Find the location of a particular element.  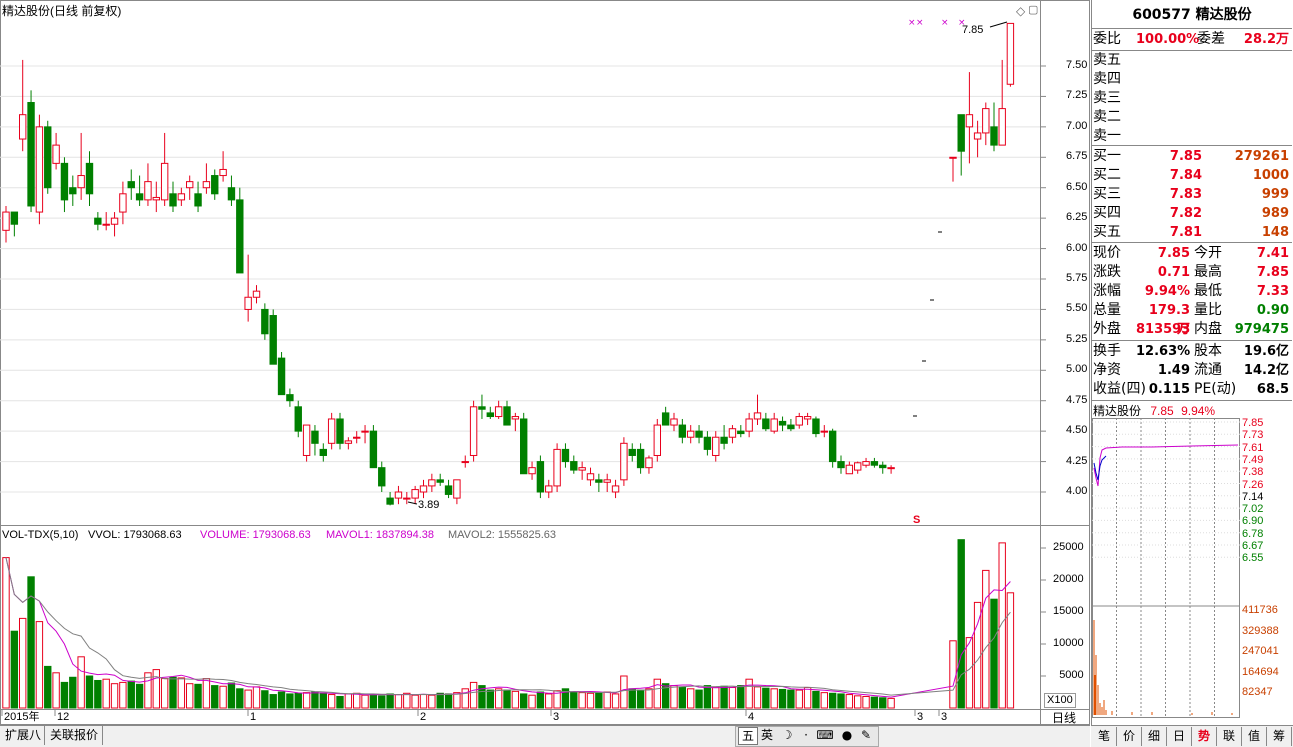

quote-tab: 筹 is located at coordinates (1279, 736).